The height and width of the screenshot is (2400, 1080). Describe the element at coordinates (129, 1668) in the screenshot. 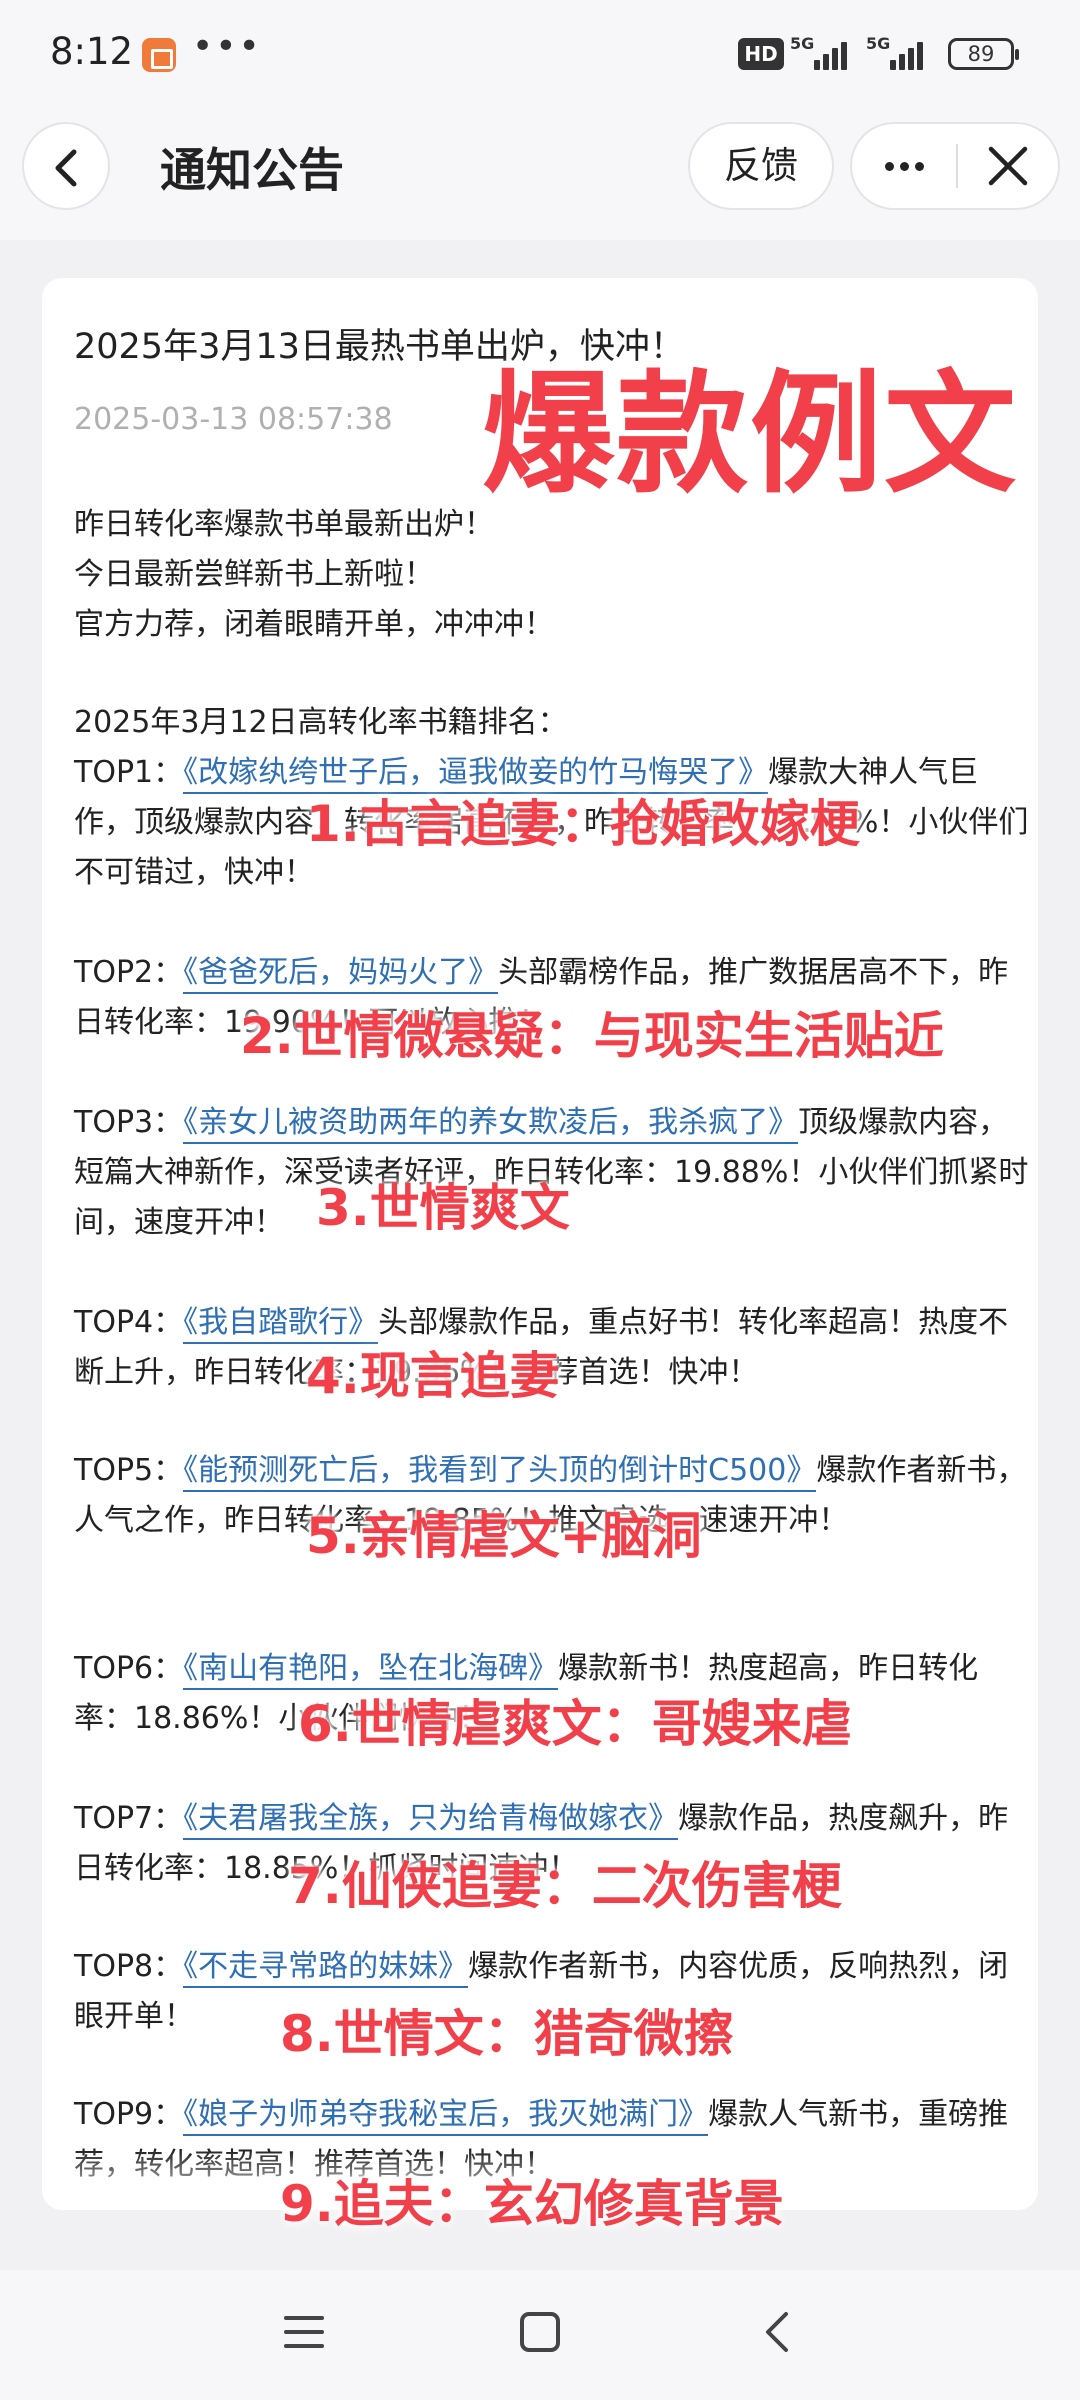

I see `entry-rank: TOP6：` at that location.